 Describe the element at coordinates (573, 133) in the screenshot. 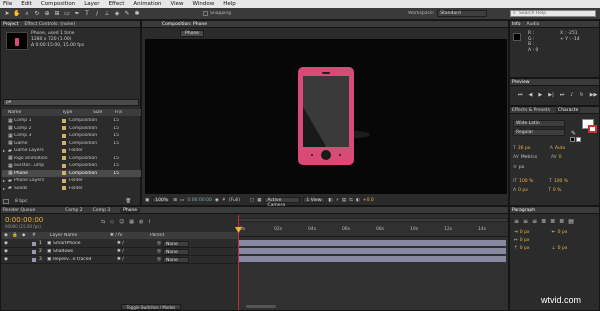

I see `eyedropper-icon: ✎` at that location.